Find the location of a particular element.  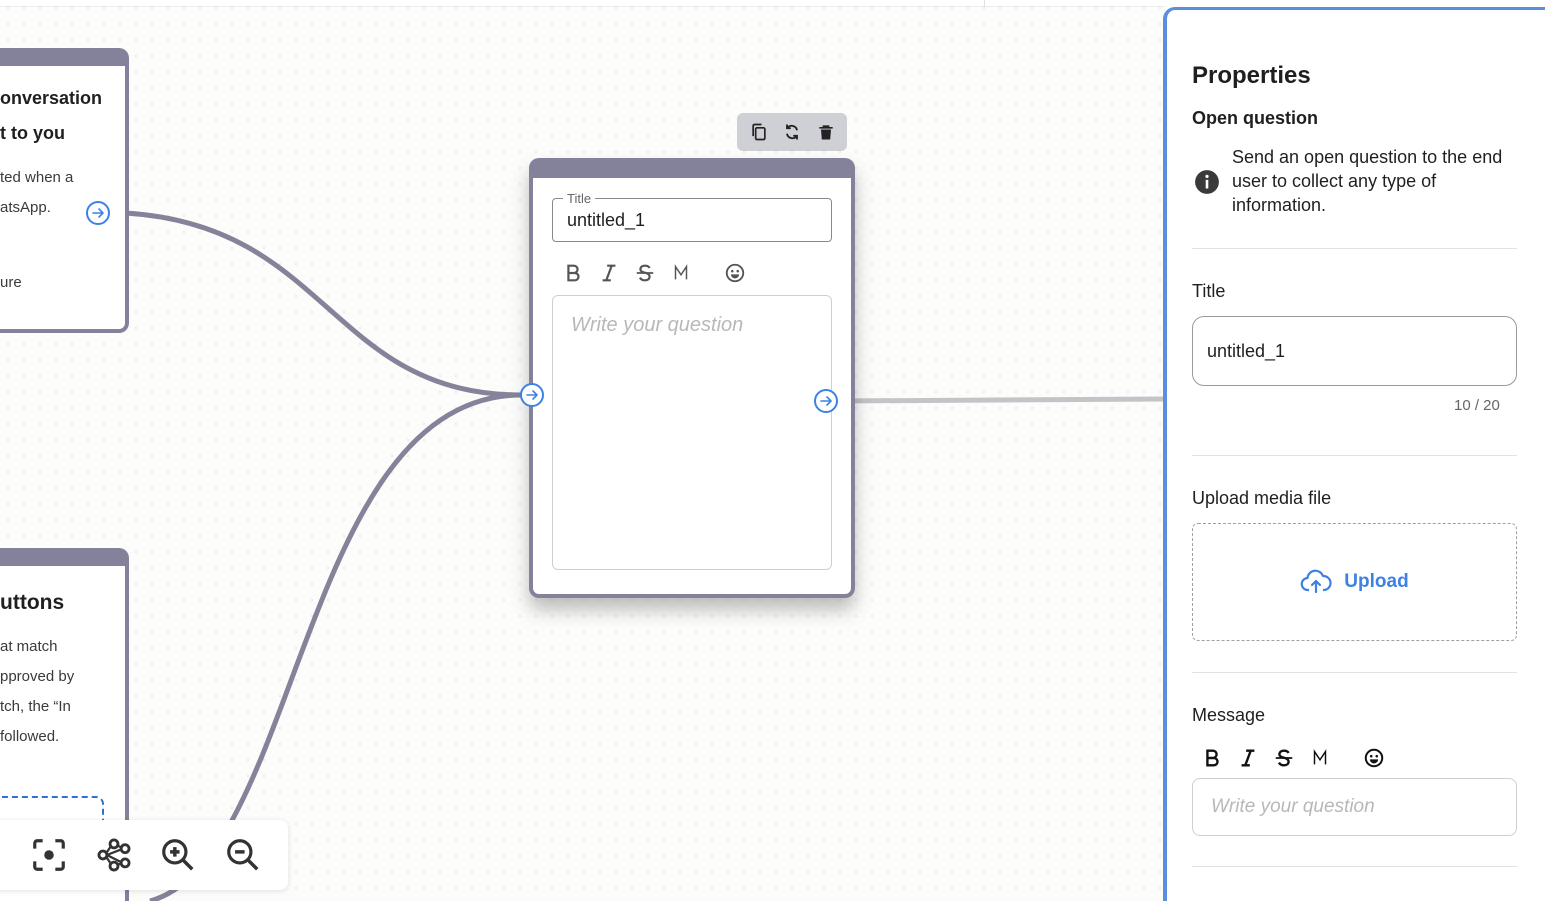

zoom-out-button is located at coordinates (243, 855).